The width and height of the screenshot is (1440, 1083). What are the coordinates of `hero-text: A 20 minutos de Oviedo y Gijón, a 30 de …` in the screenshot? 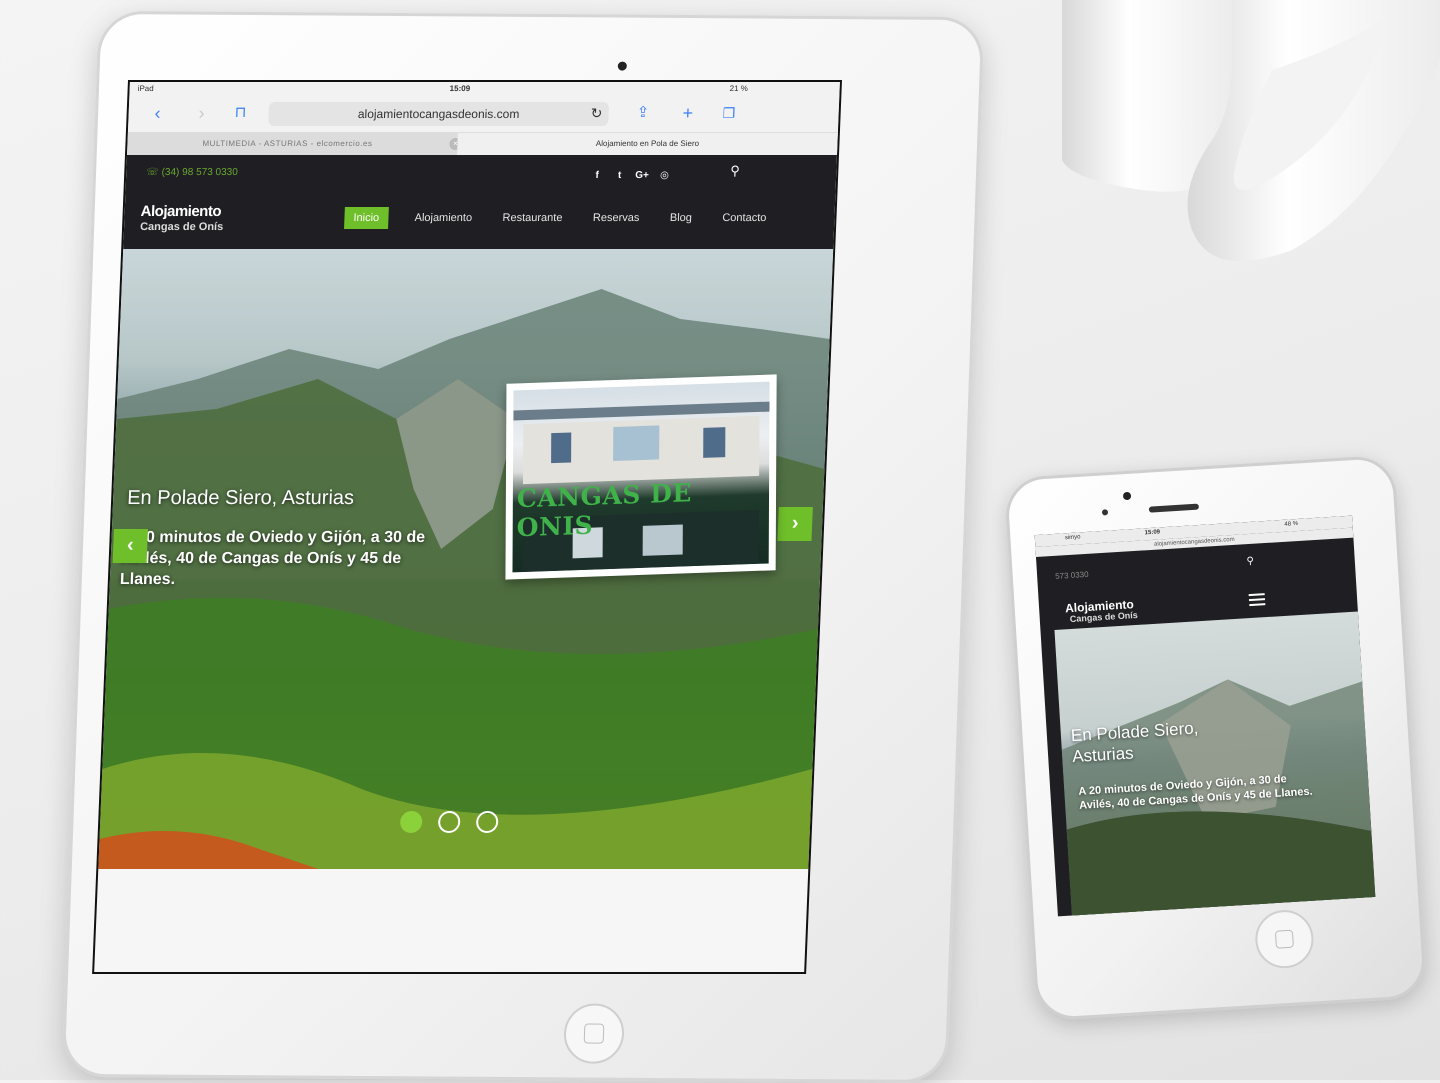 It's located at (272, 558).